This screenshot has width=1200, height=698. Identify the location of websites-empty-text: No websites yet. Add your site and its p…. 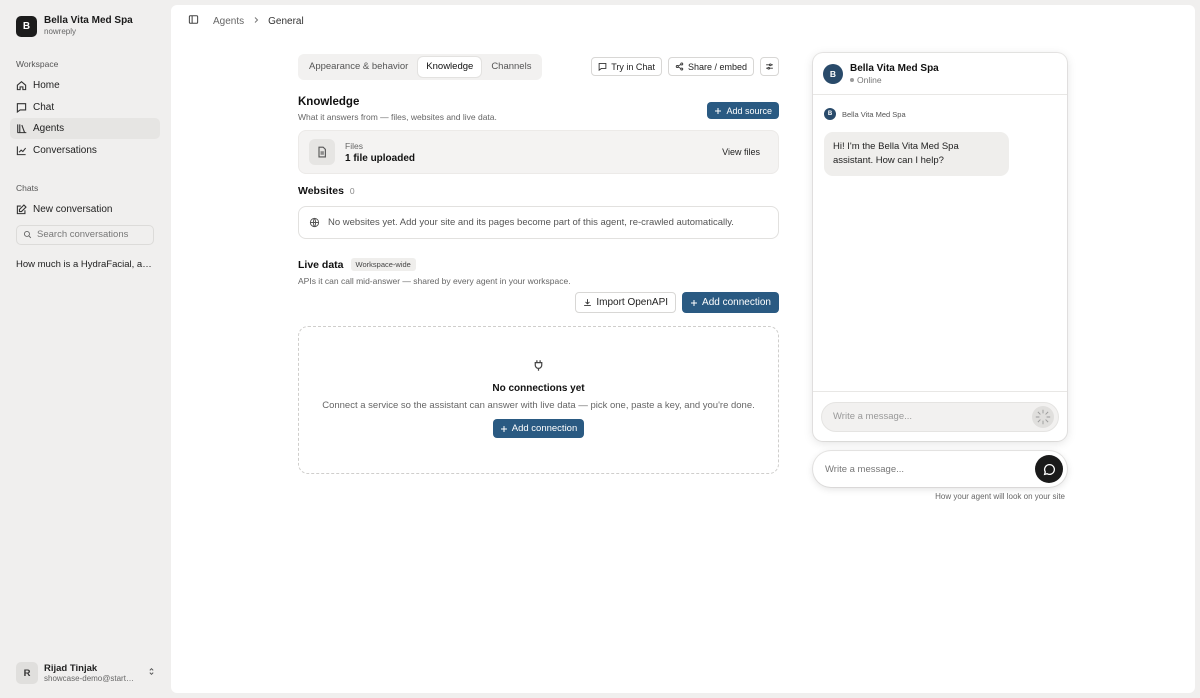
(531, 222).